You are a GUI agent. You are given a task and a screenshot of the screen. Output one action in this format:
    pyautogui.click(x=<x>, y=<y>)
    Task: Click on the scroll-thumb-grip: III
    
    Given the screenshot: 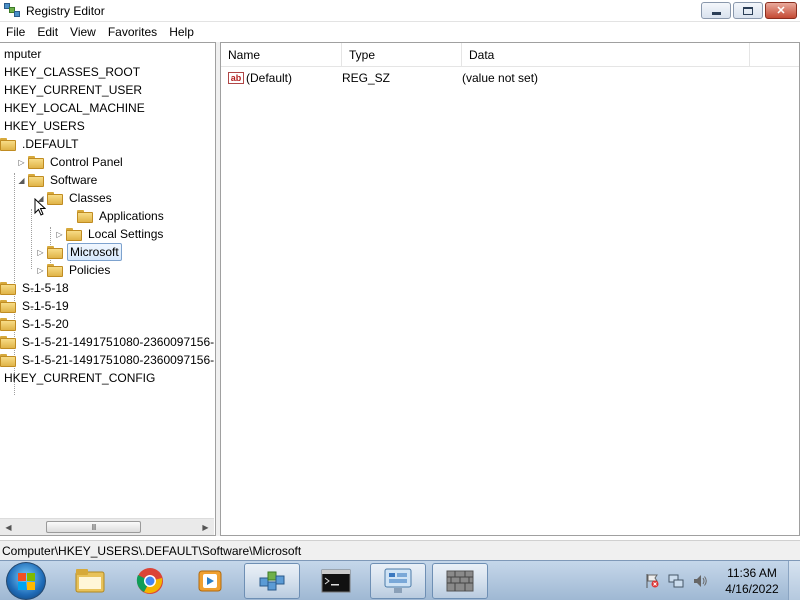 What is the action you would take?
    pyautogui.click(x=94, y=527)
    